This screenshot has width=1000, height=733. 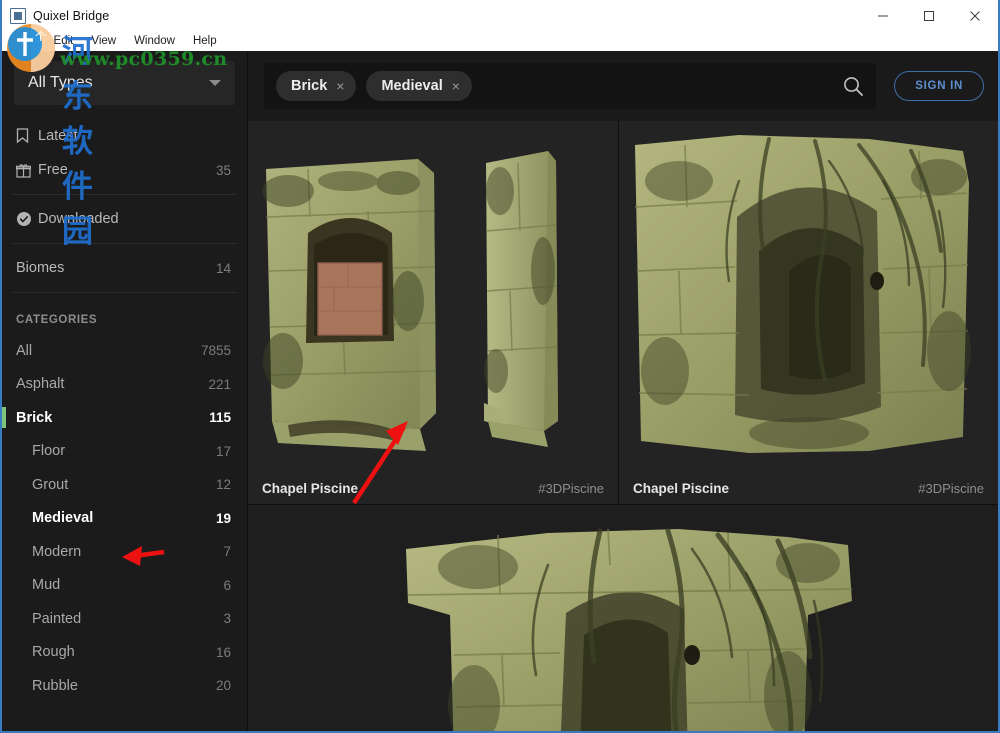 What do you see at coordinates (34, 417) in the screenshot?
I see `category-label: Brick` at bounding box center [34, 417].